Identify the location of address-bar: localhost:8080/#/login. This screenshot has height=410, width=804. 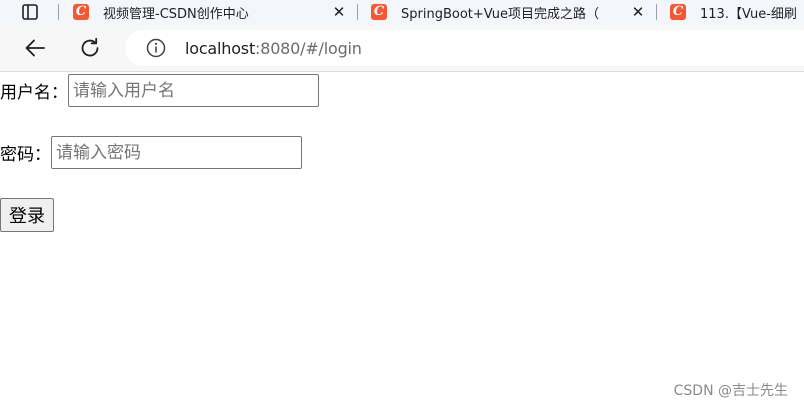
(464, 48).